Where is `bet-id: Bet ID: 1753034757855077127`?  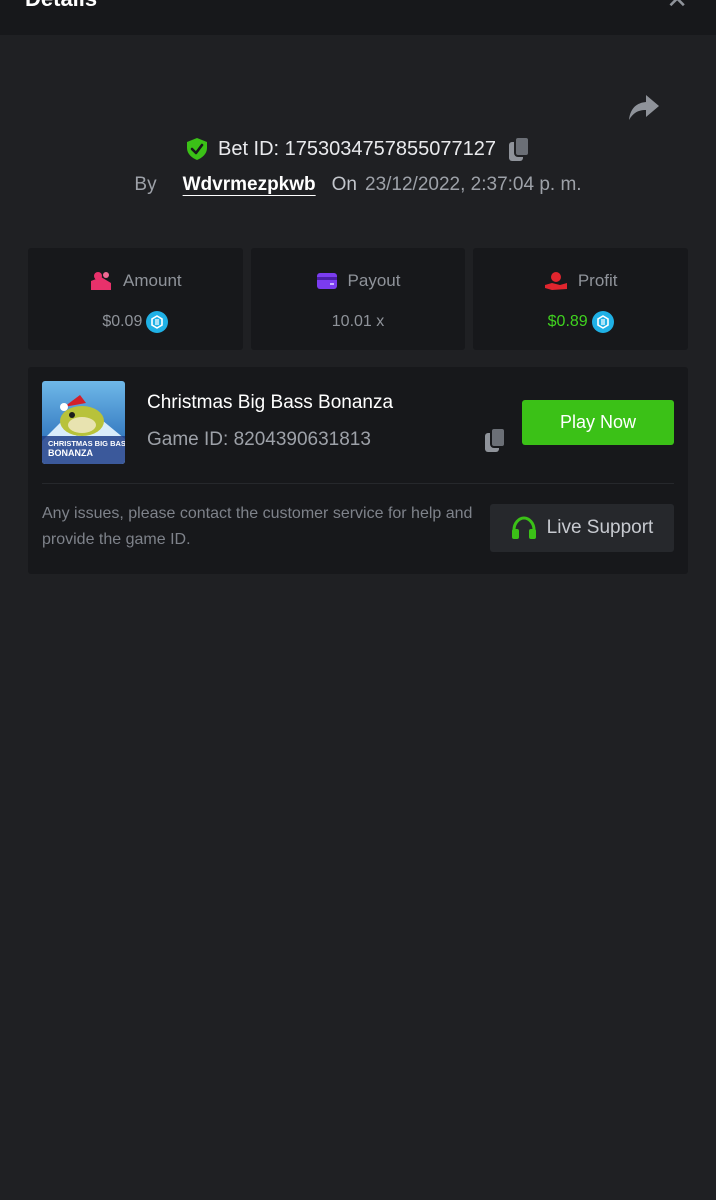
bet-id: Bet ID: 1753034757855077127 is located at coordinates (357, 148).